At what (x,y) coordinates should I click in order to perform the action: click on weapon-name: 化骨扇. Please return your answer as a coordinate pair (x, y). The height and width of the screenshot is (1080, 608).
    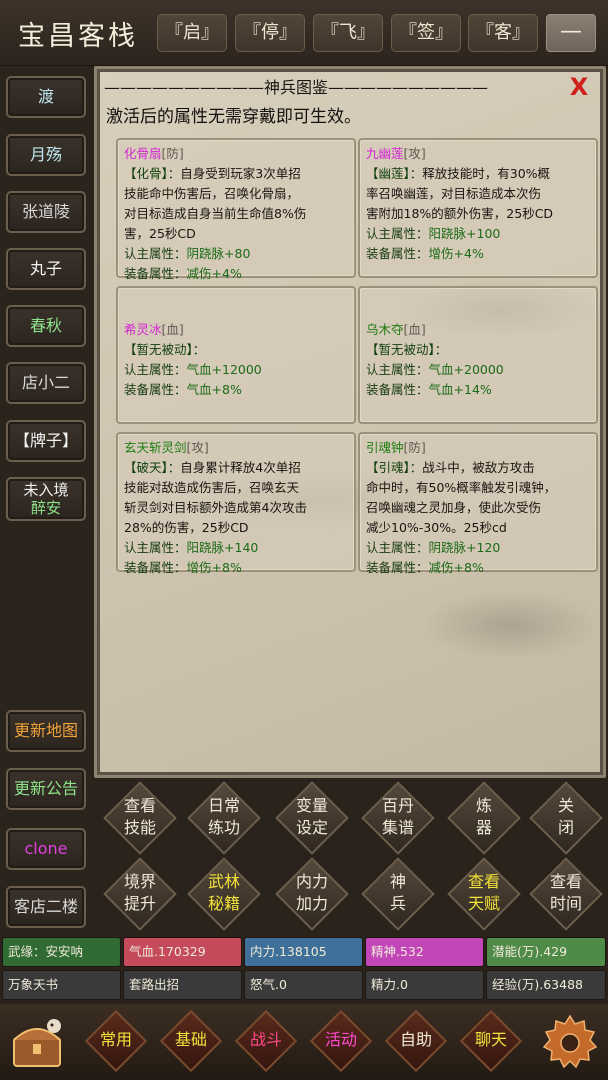
    Looking at the image, I should click on (143, 153).